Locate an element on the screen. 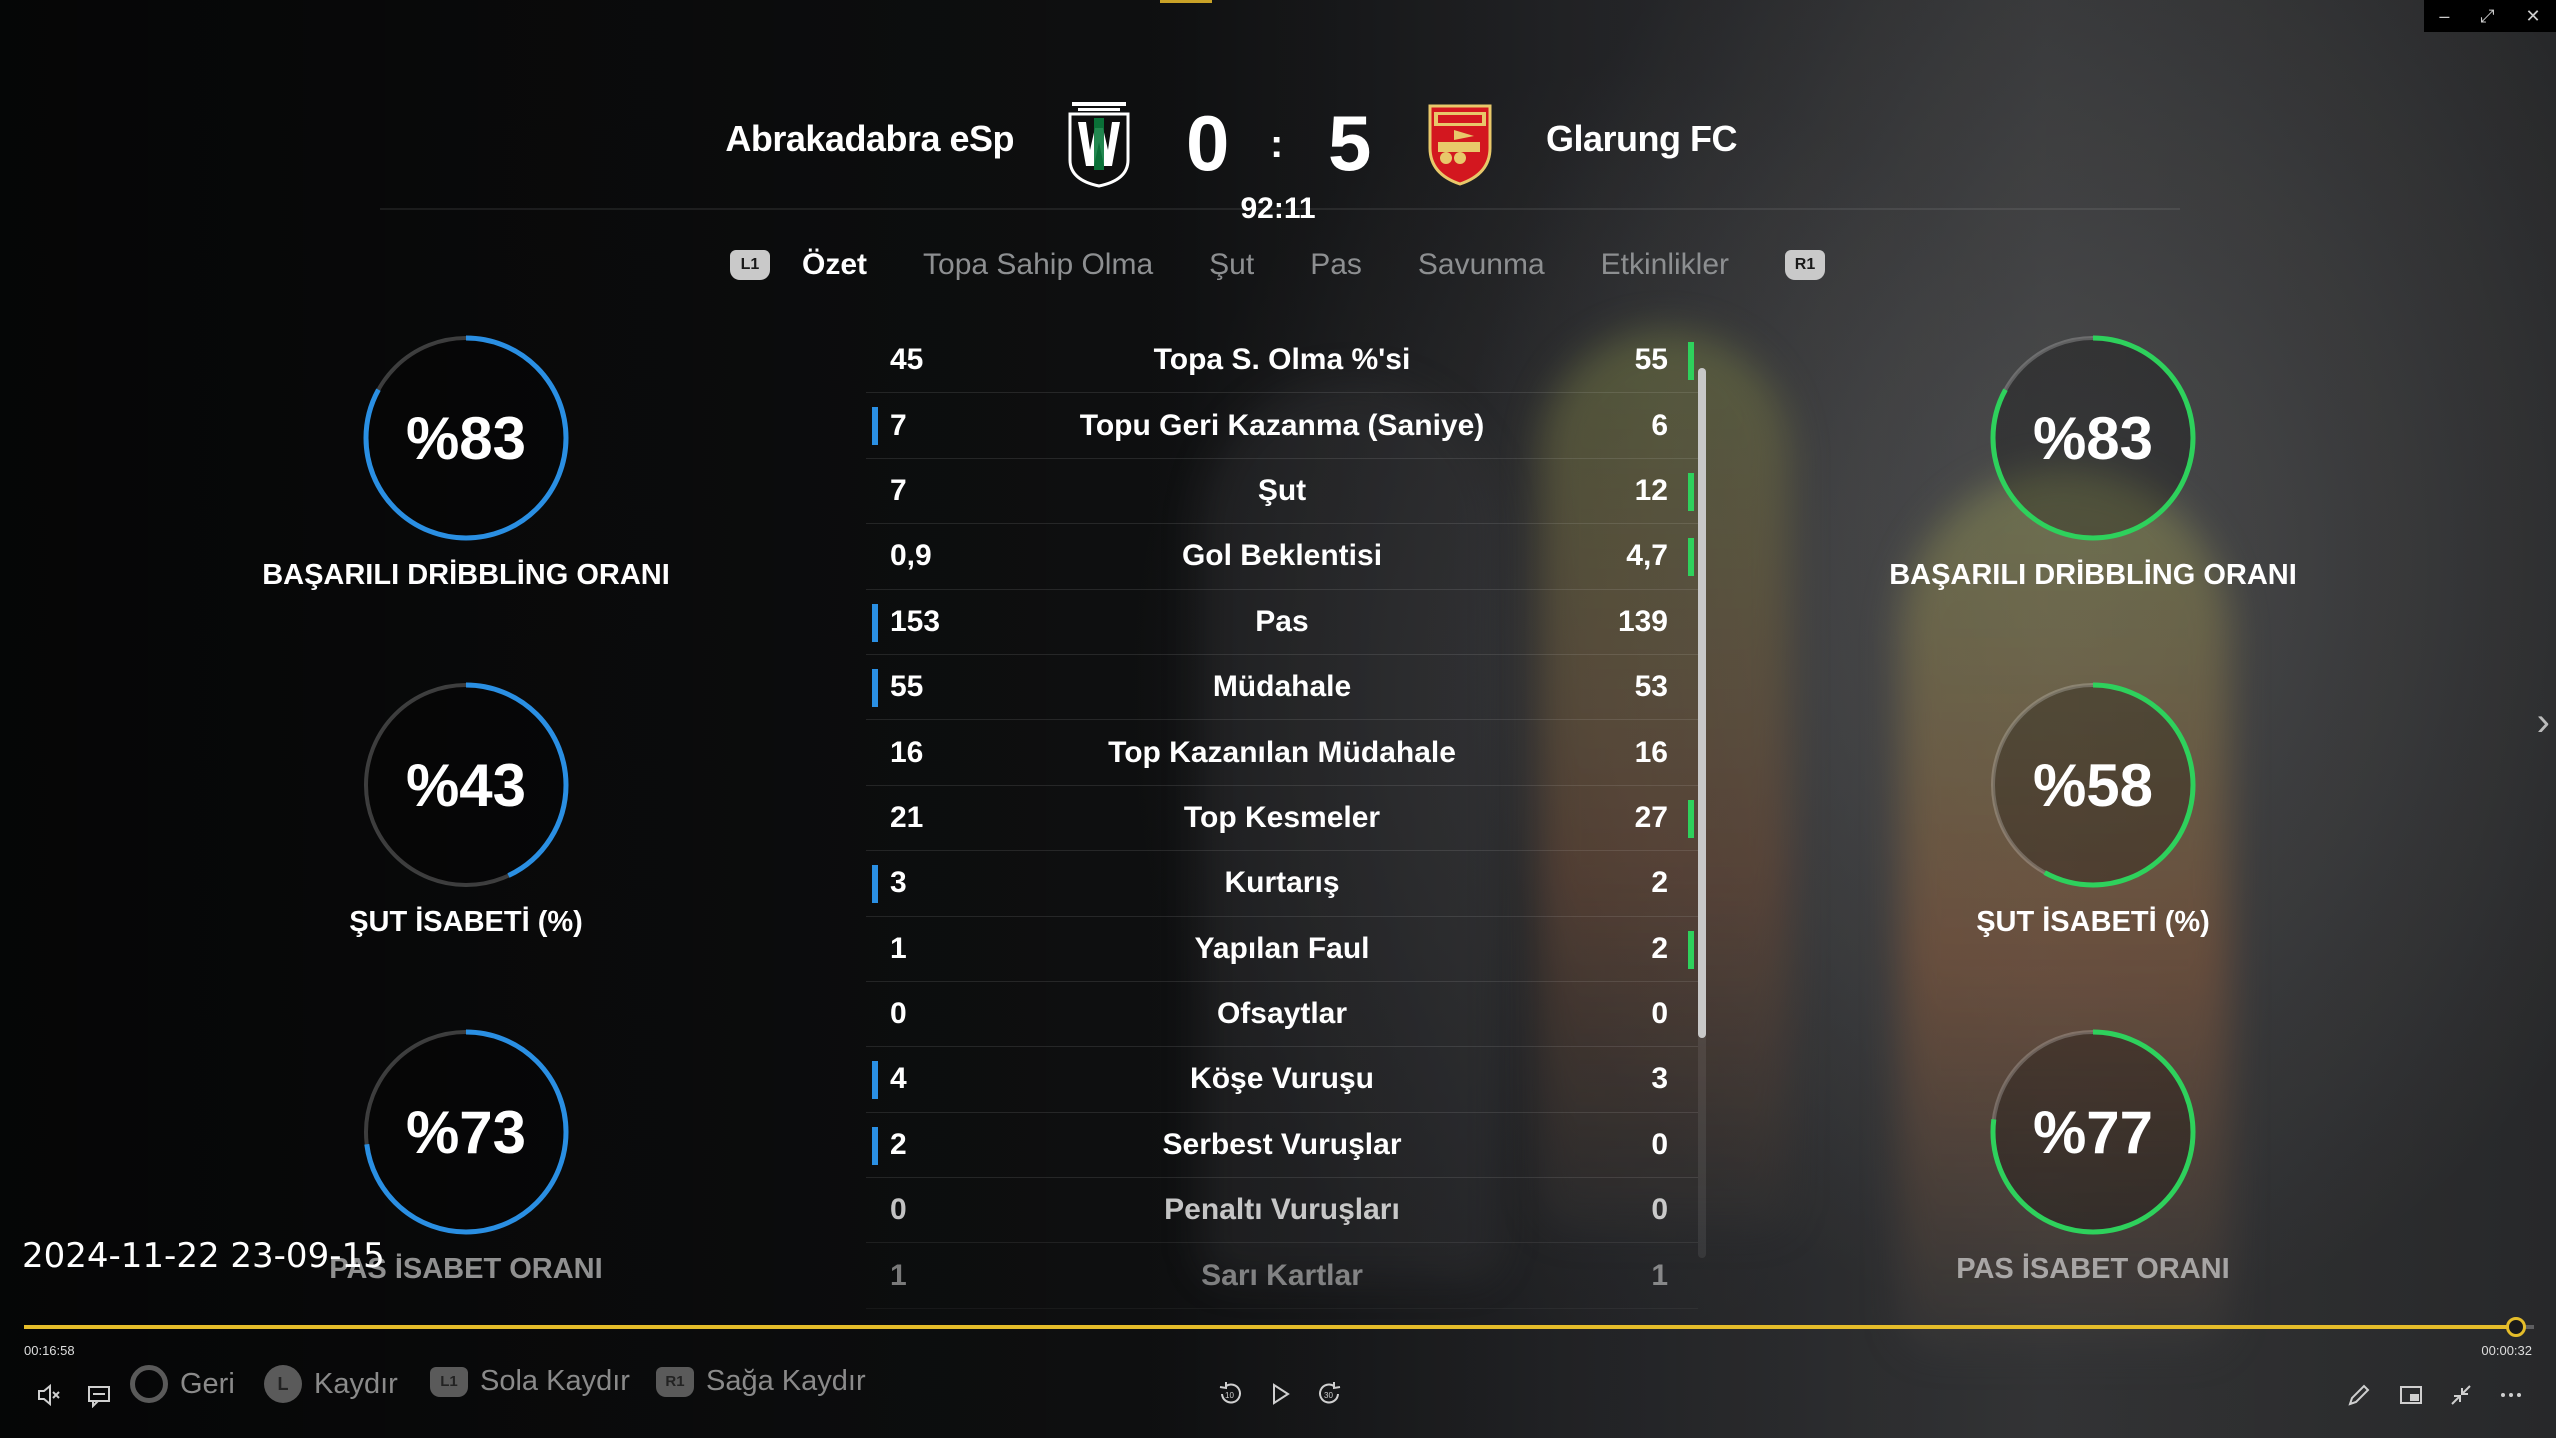 The image size is (2556, 1438). table-row: 0 Penaltı Vuruşları 0 is located at coordinates (1282, 1211).